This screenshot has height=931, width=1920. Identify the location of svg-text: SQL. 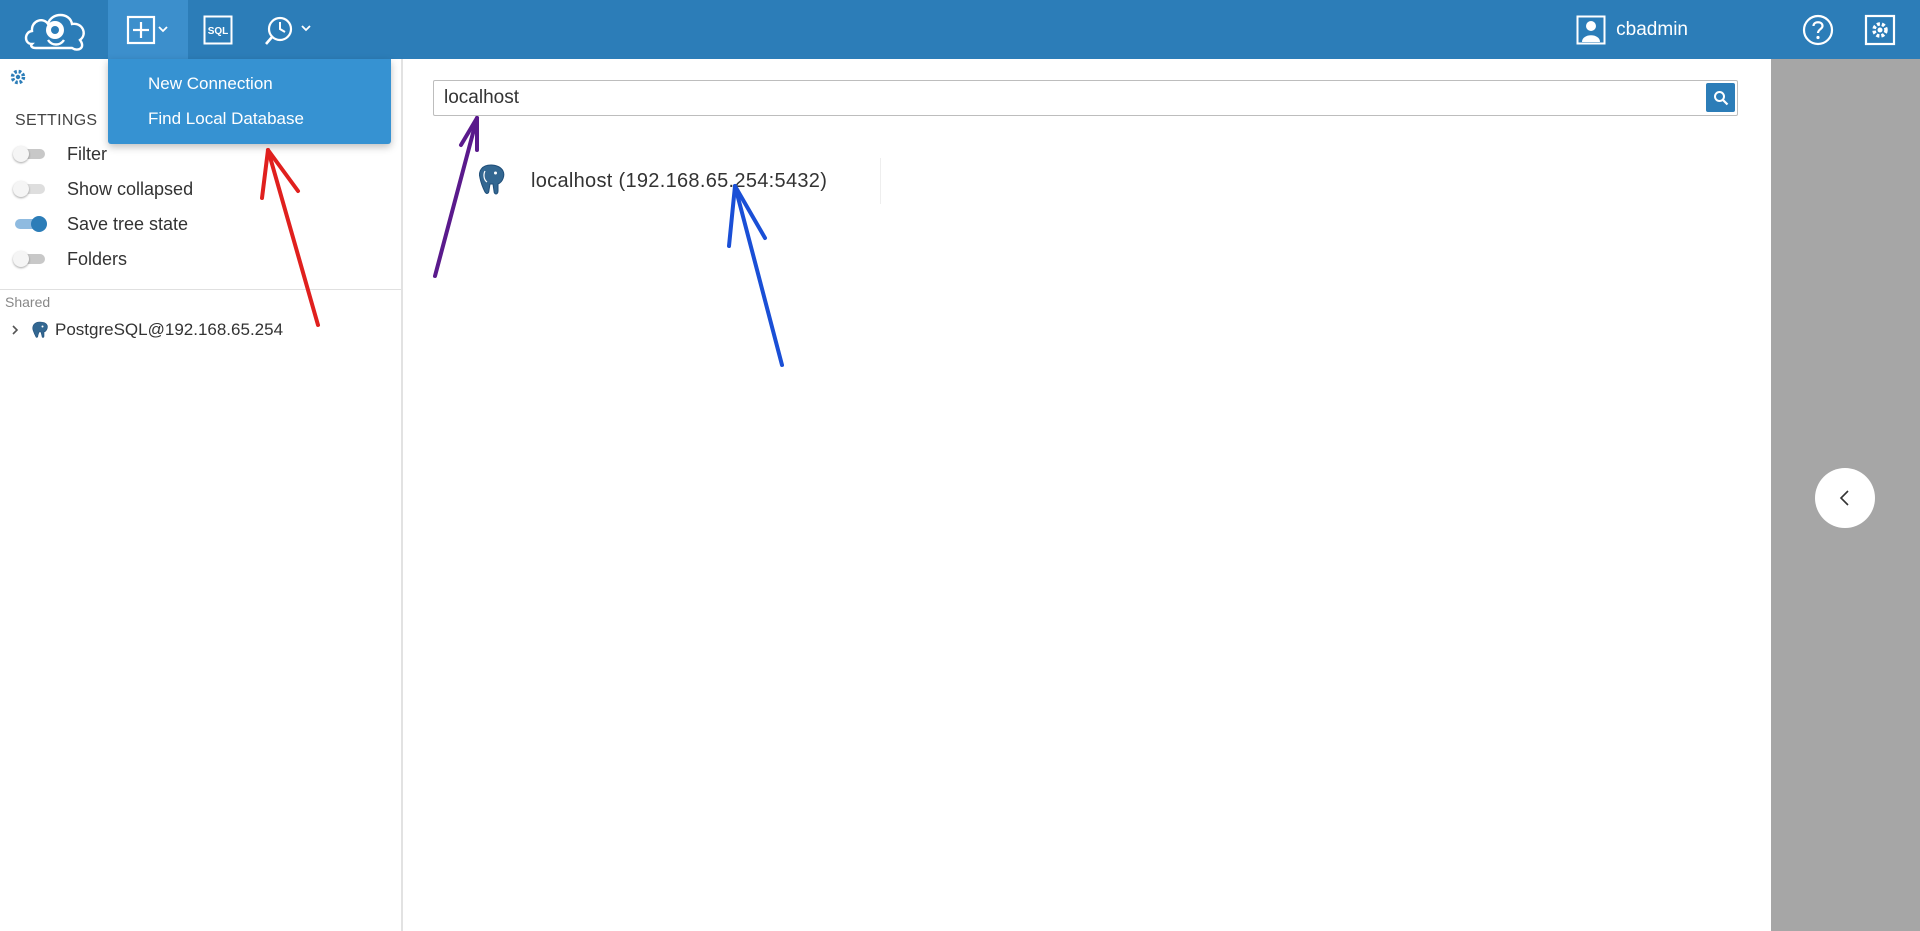
(218, 31).